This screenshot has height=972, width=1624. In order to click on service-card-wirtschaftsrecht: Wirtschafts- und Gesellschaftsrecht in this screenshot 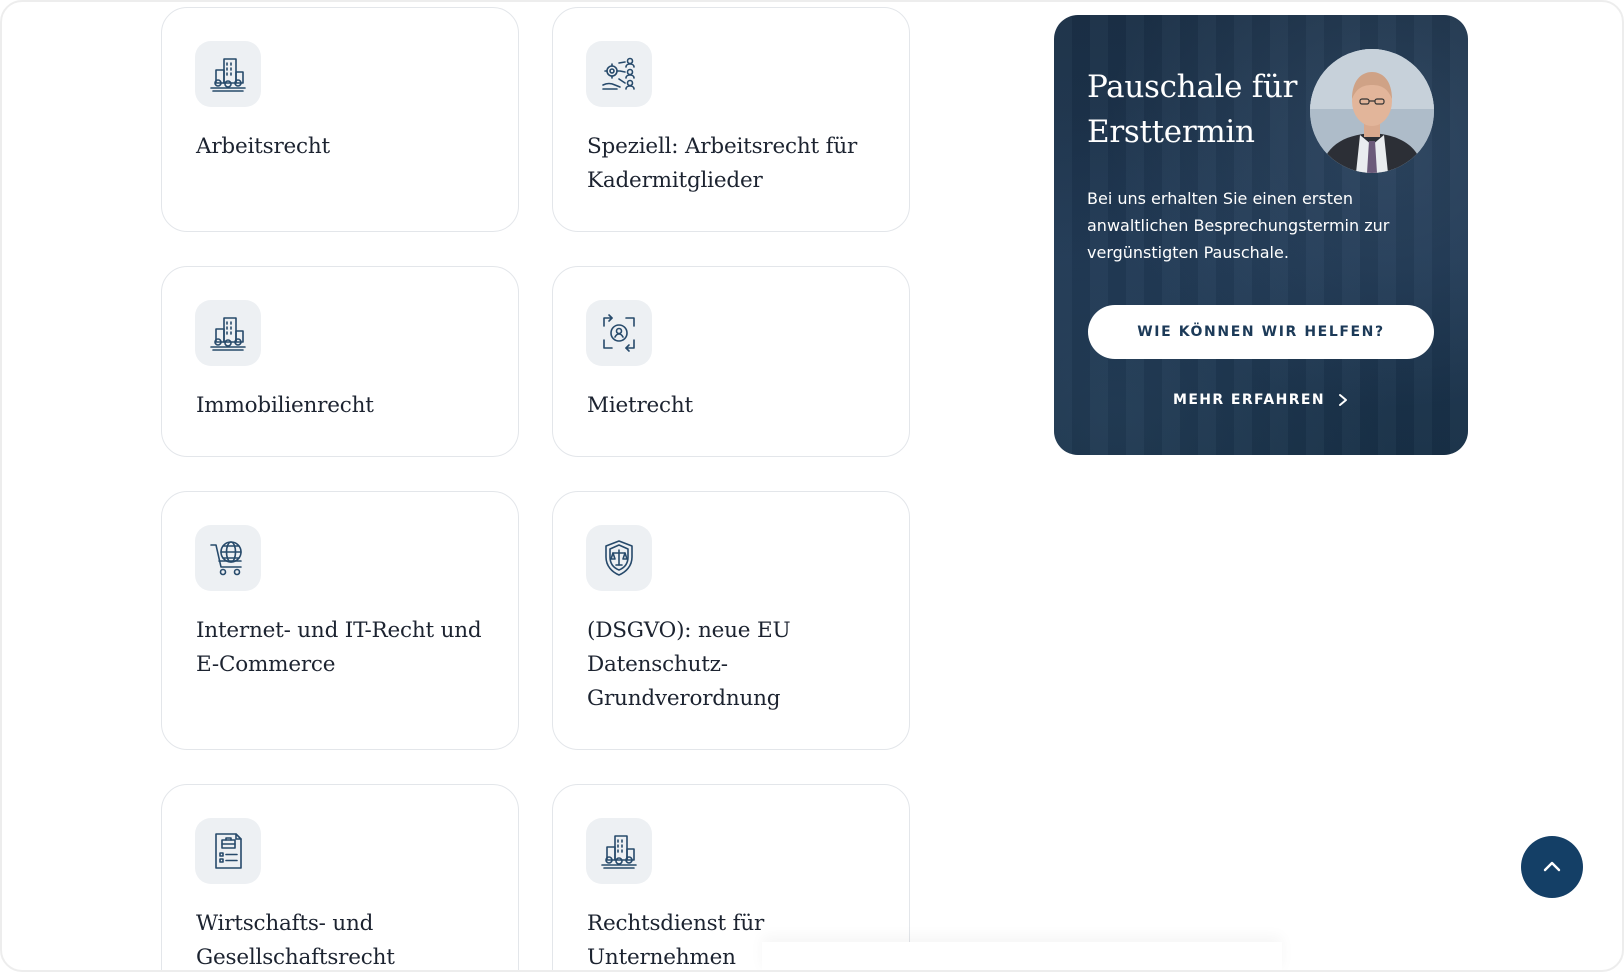, I will do `click(340, 877)`.